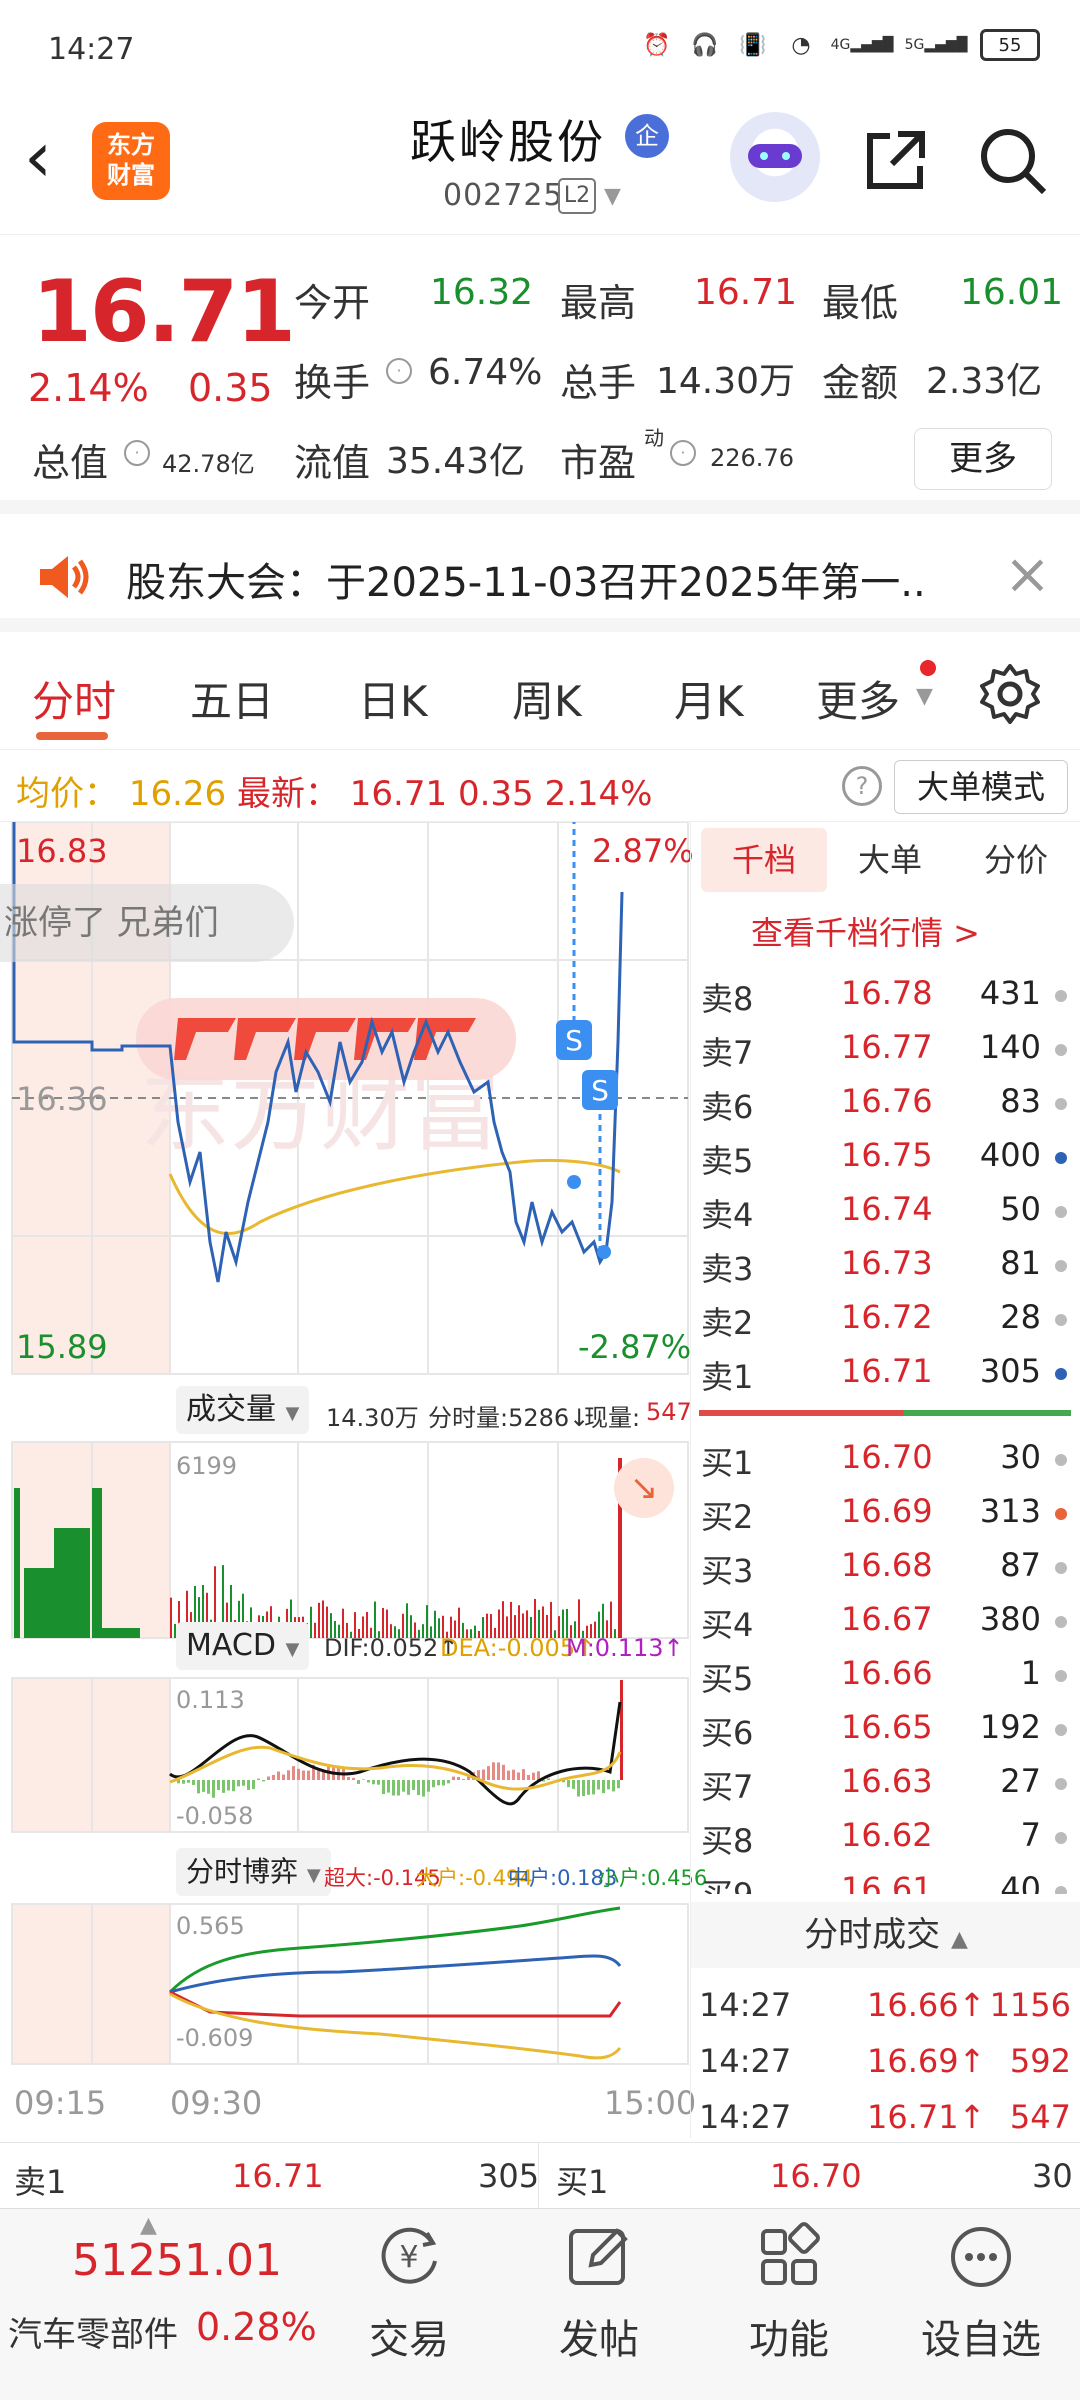 The width and height of the screenshot is (1080, 2400). Describe the element at coordinates (886, 995) in the screenshot. I see `ask-row: 卖8 16.78 431` at that location.